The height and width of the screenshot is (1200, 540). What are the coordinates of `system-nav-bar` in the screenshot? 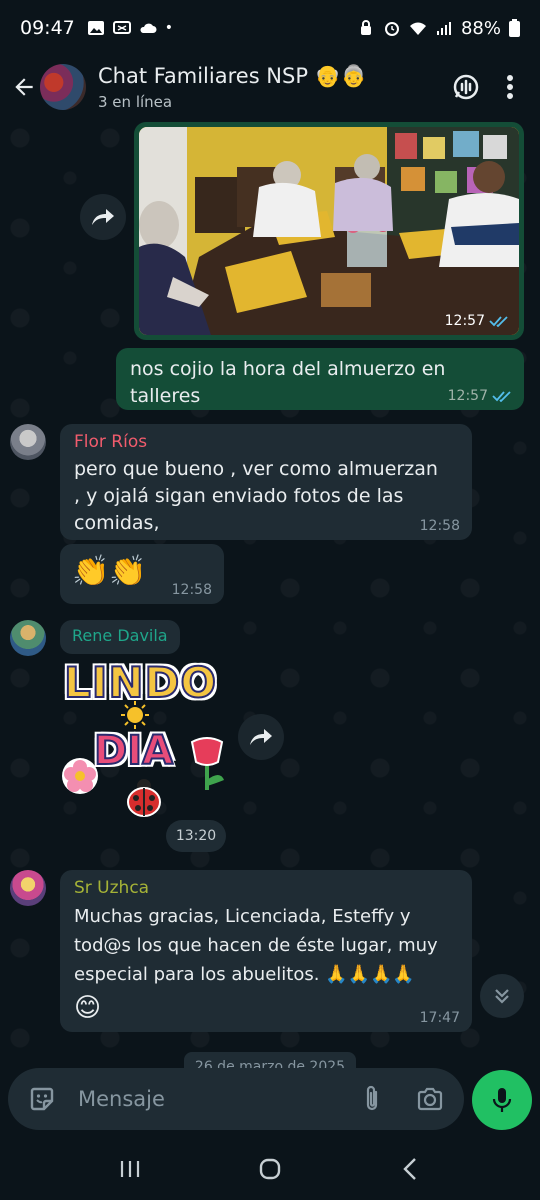 It's located at (270, 1169).